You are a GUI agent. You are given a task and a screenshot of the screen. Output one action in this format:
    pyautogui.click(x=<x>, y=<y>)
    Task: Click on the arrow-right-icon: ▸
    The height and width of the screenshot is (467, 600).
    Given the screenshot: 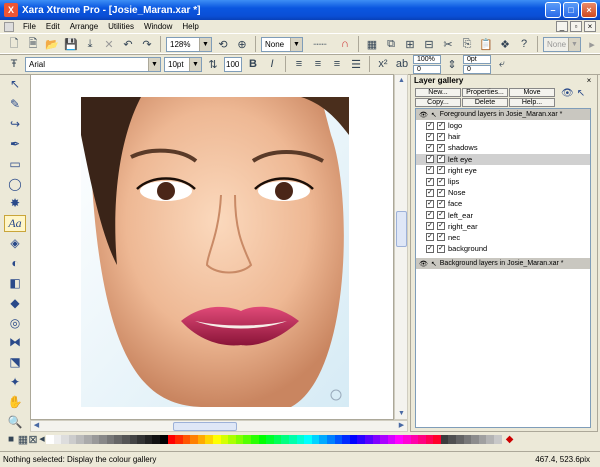 What is the action you would take?
    pyautogui.click(x=592, y=44)
    